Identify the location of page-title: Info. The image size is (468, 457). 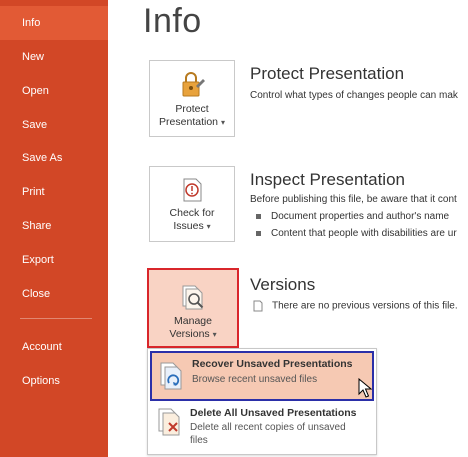
(172, 21).